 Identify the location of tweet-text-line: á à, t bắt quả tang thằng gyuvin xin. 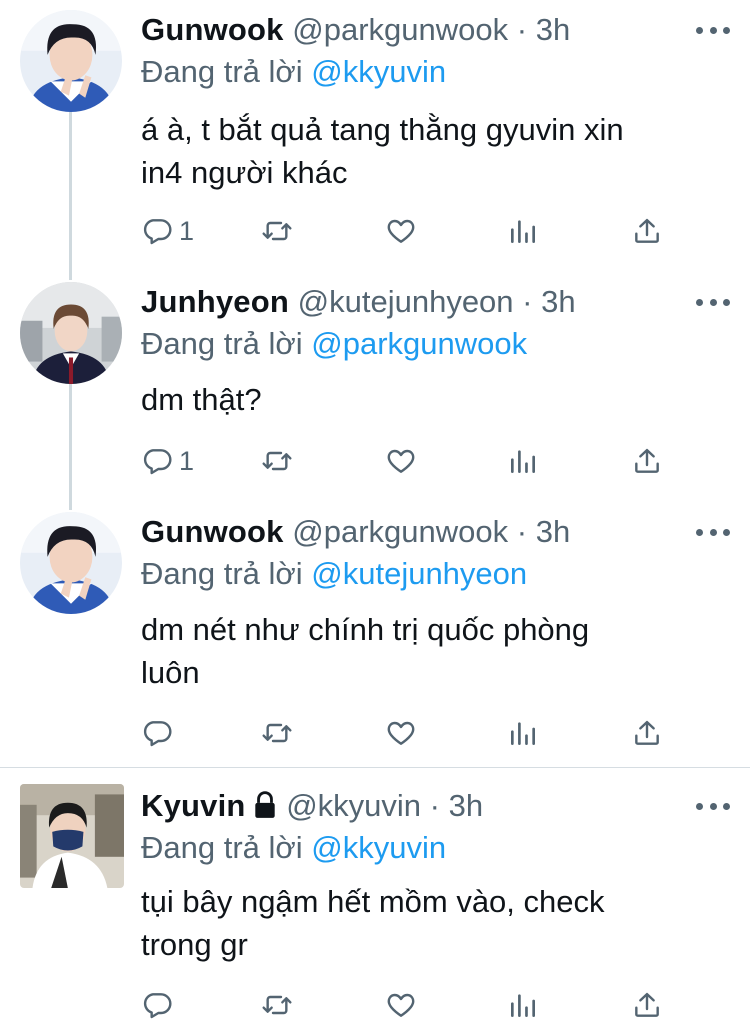
(382, 129).